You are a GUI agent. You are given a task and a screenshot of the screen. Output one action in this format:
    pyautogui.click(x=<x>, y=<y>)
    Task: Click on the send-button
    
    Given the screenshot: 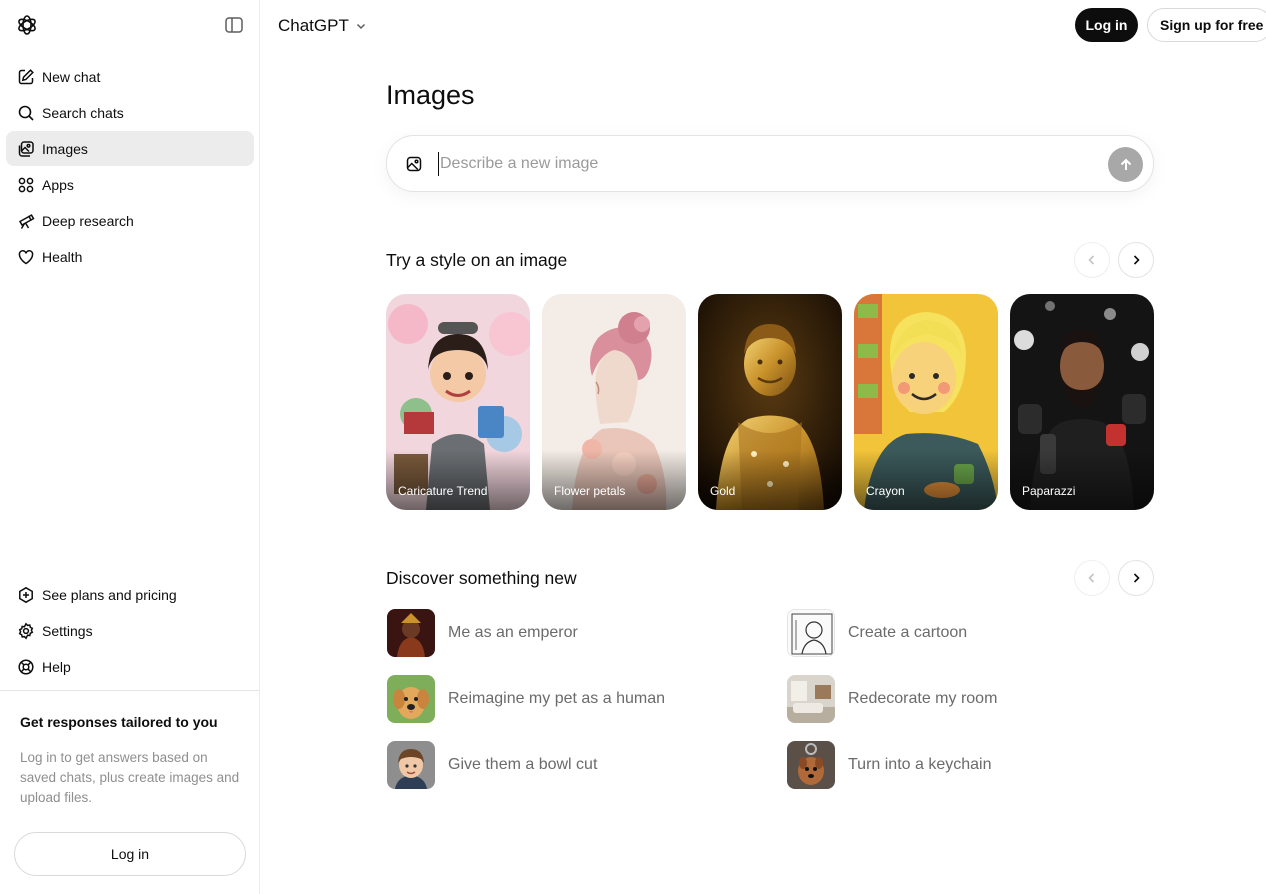 What is the action you would take?
    pyautogui.click(x=1125, y=164)
    